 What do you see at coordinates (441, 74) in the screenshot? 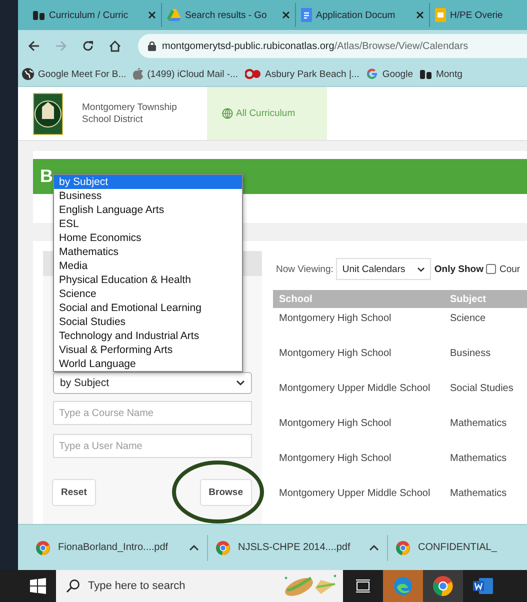
I see `bookmark-item: Montg` at bounding box center [441, 74].